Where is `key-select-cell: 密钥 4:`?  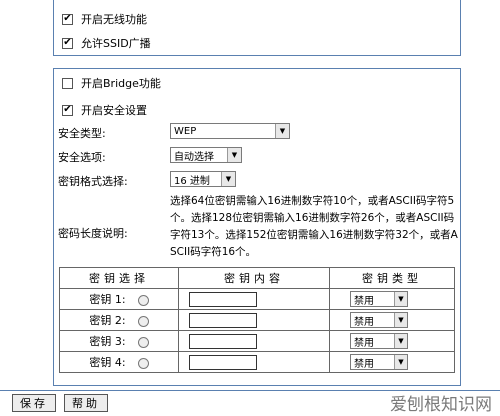
key-select-cell: 密钥 4: is located at coordinates (119, 362).